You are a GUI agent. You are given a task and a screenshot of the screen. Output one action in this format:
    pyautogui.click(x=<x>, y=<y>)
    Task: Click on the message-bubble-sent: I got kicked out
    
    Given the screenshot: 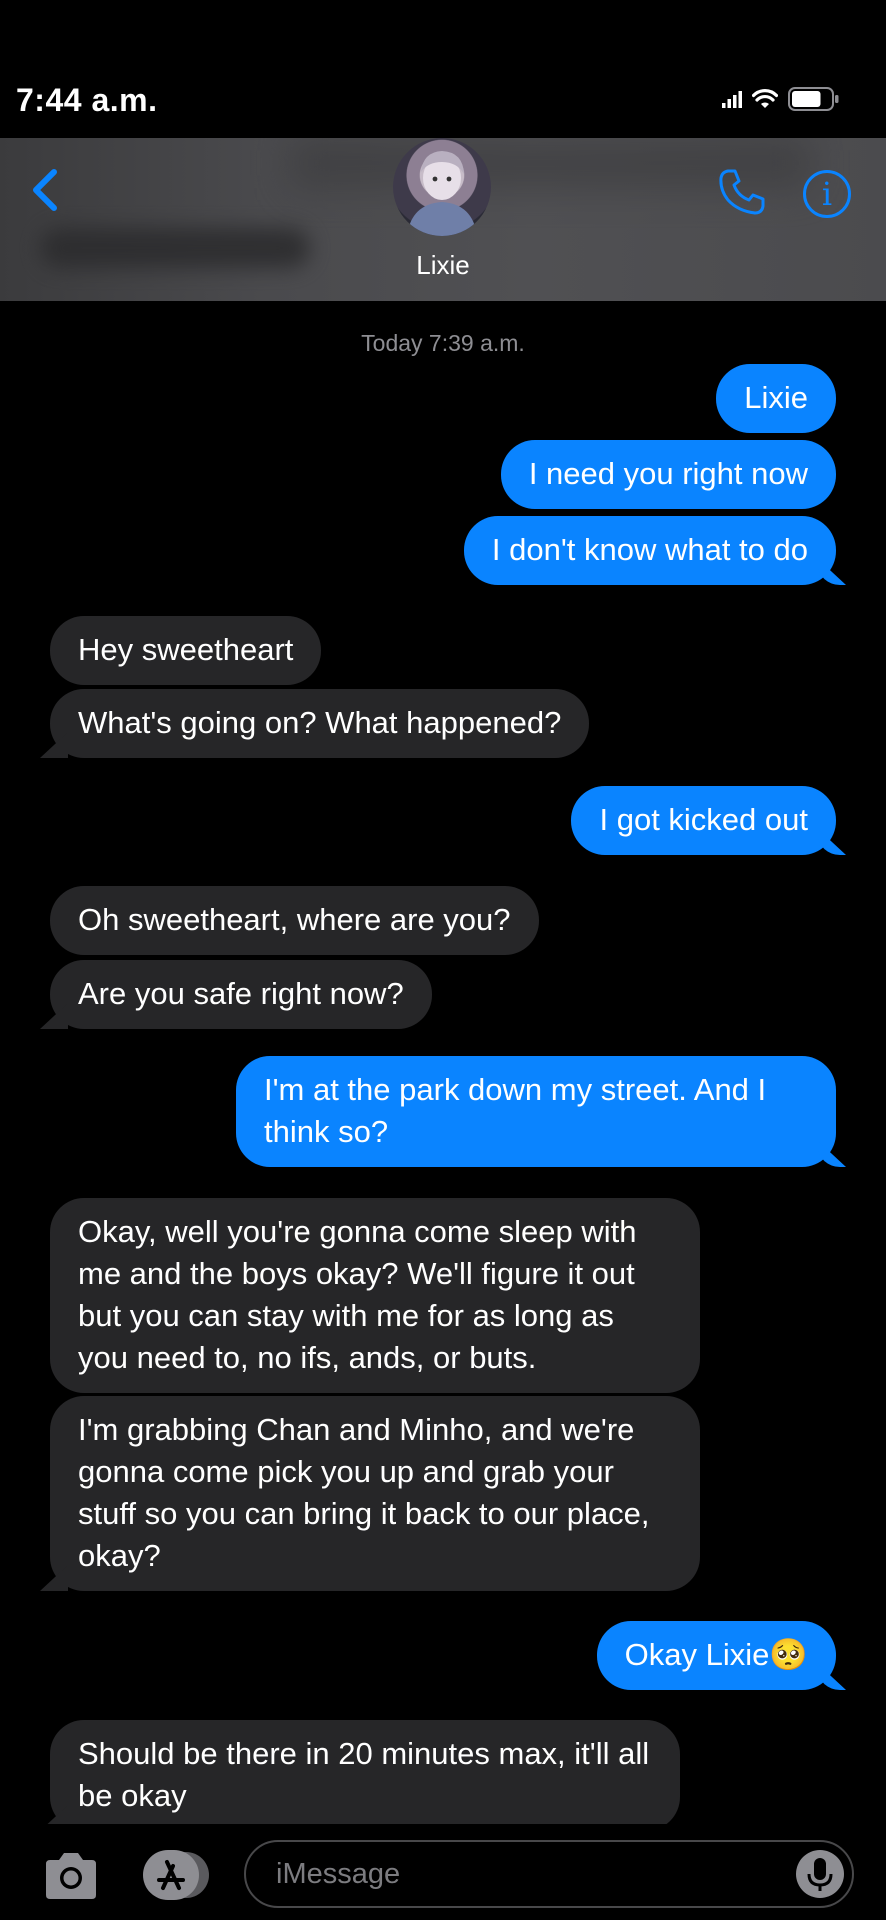 What is the action you would take?
    pyautogui.click(x=703, y=820)
    